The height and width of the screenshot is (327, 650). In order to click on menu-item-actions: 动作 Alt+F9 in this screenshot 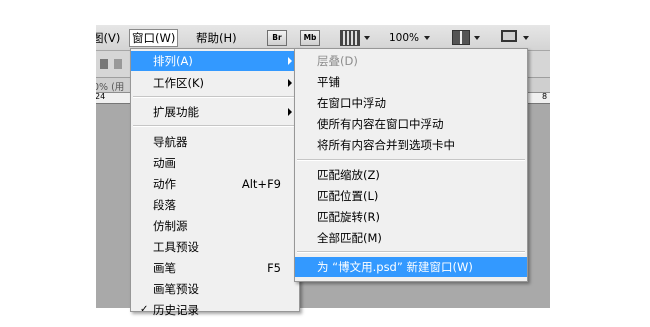, I will do `click(215, 184)`.